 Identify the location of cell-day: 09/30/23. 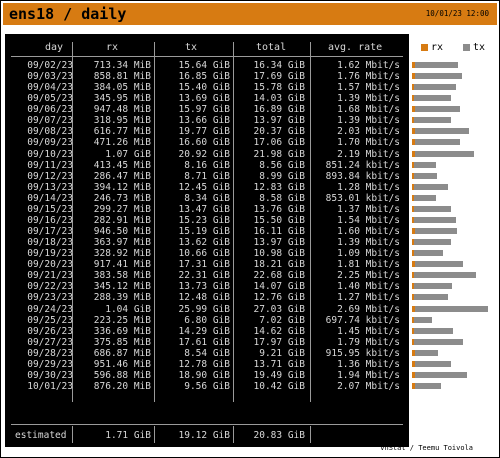
(50, 375).